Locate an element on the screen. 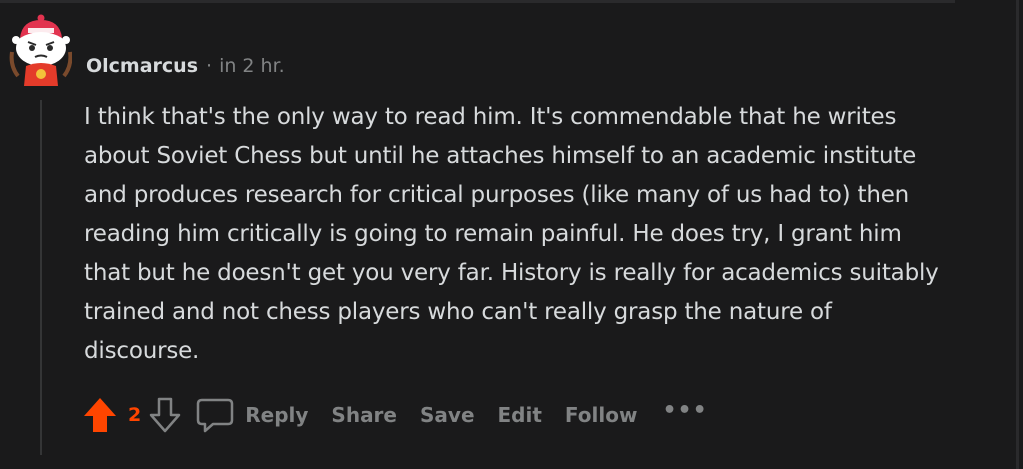  comment-action-bar: 2 Reply Share Save Edit Follow ••• is located at coordinates (395, 415).